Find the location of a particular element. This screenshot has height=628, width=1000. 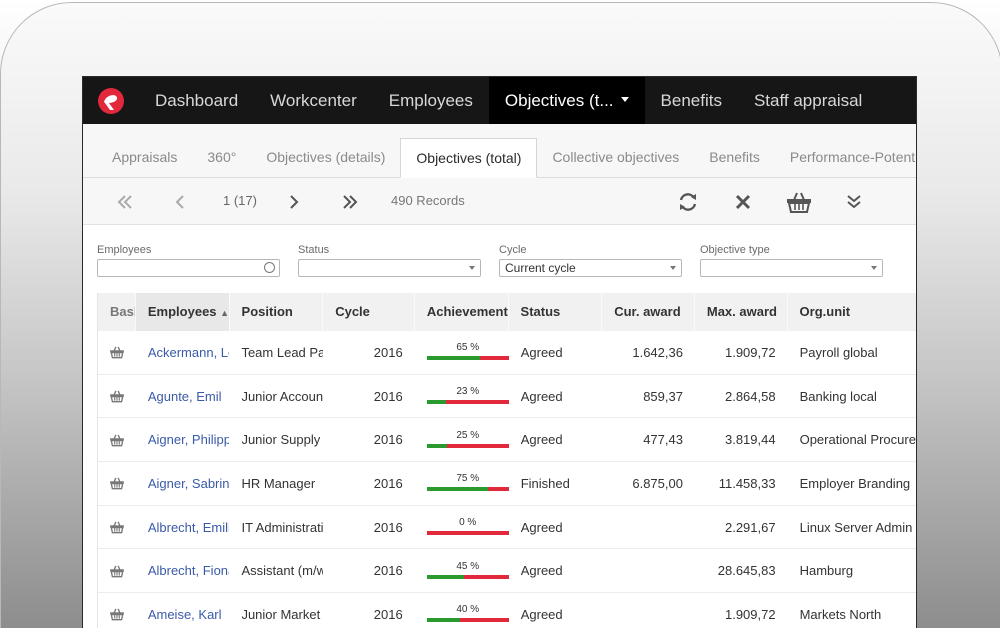

cur-award-cell: 1.642,36 is located at coordinates (657, 352).